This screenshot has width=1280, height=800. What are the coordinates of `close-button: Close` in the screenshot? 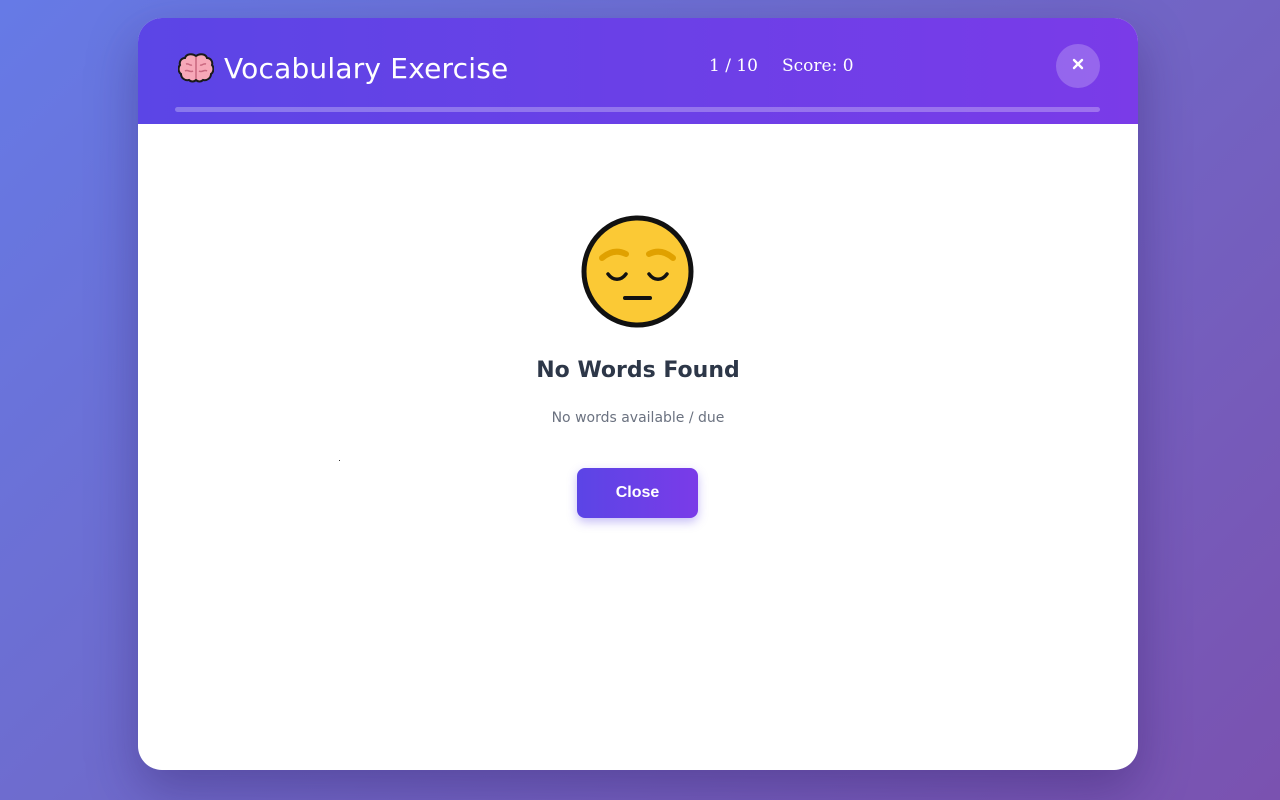 It's located at (637, 493).